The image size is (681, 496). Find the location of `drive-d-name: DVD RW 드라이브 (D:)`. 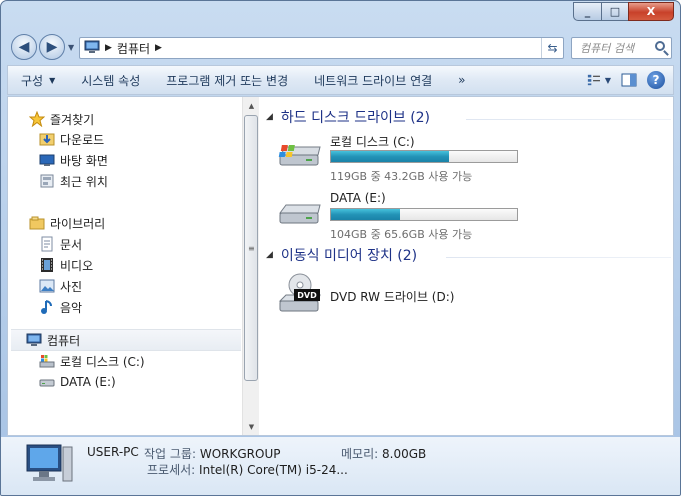

drive-d-name: DVD RW 드라이브 (D:) is located at coordinates (392, 297).